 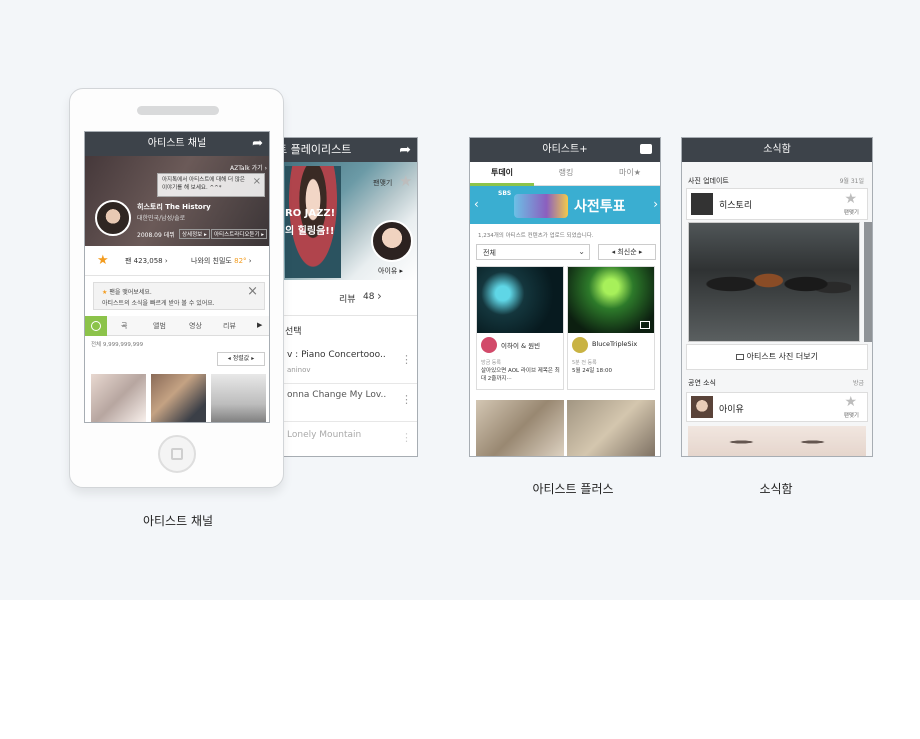 I want to click on more-photos-label: 아티스트 사진 더보기, so click(x=782, y=356).